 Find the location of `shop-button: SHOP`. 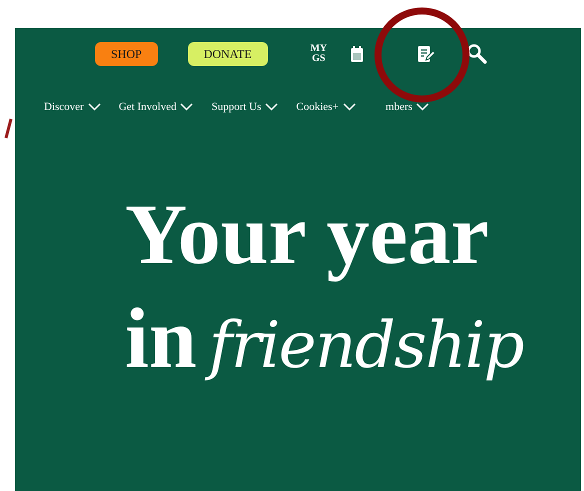

shop-button: SHOP is located at coordinates (126, 54).